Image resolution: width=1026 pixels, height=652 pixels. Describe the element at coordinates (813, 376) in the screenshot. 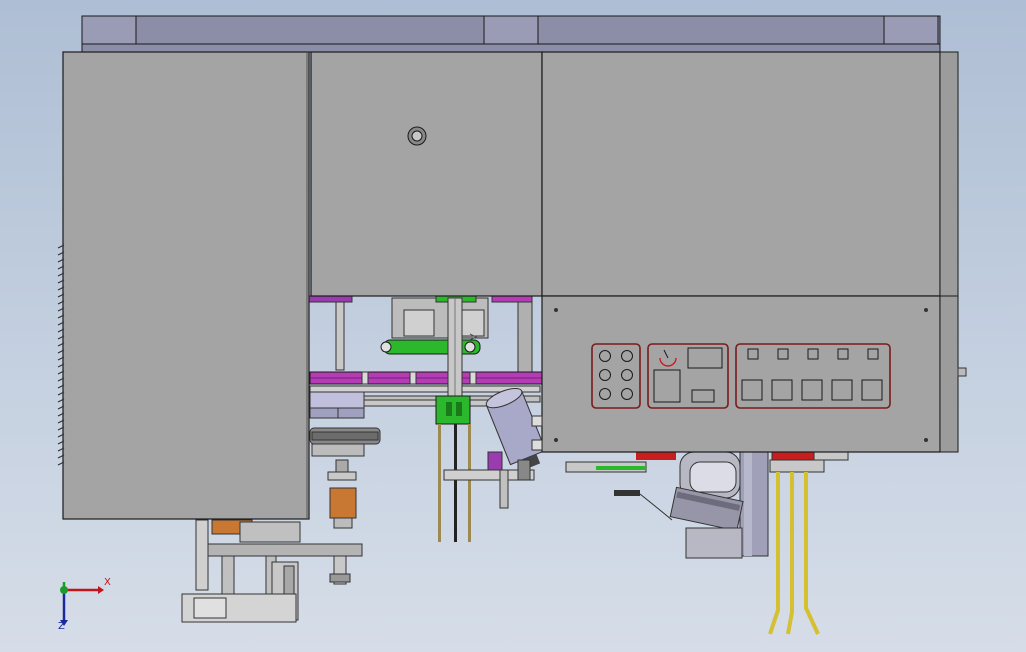

I see `control-panel-right-group` at that location.